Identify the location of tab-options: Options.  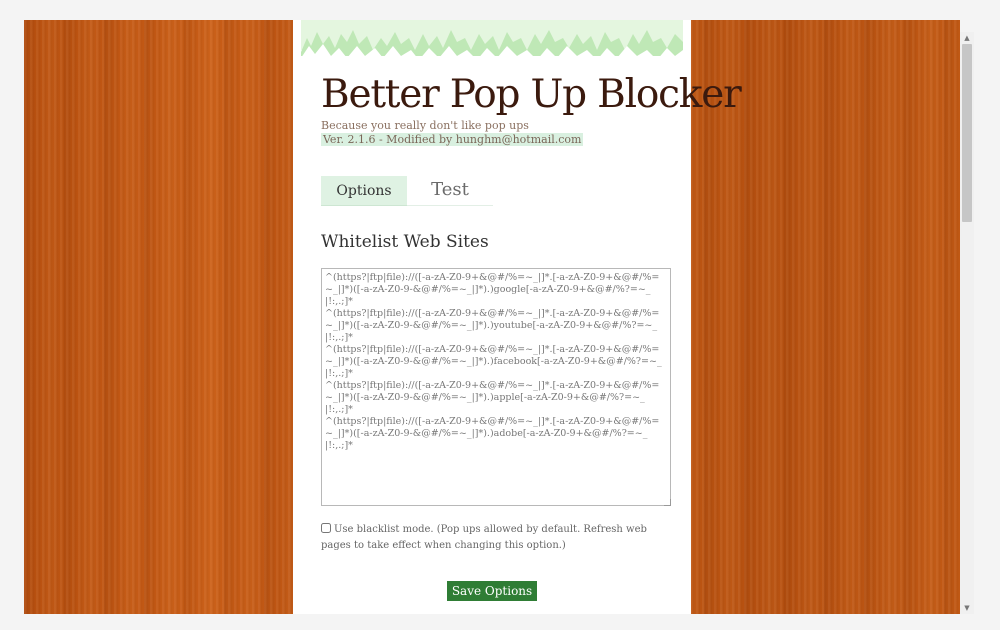
(364, 191).